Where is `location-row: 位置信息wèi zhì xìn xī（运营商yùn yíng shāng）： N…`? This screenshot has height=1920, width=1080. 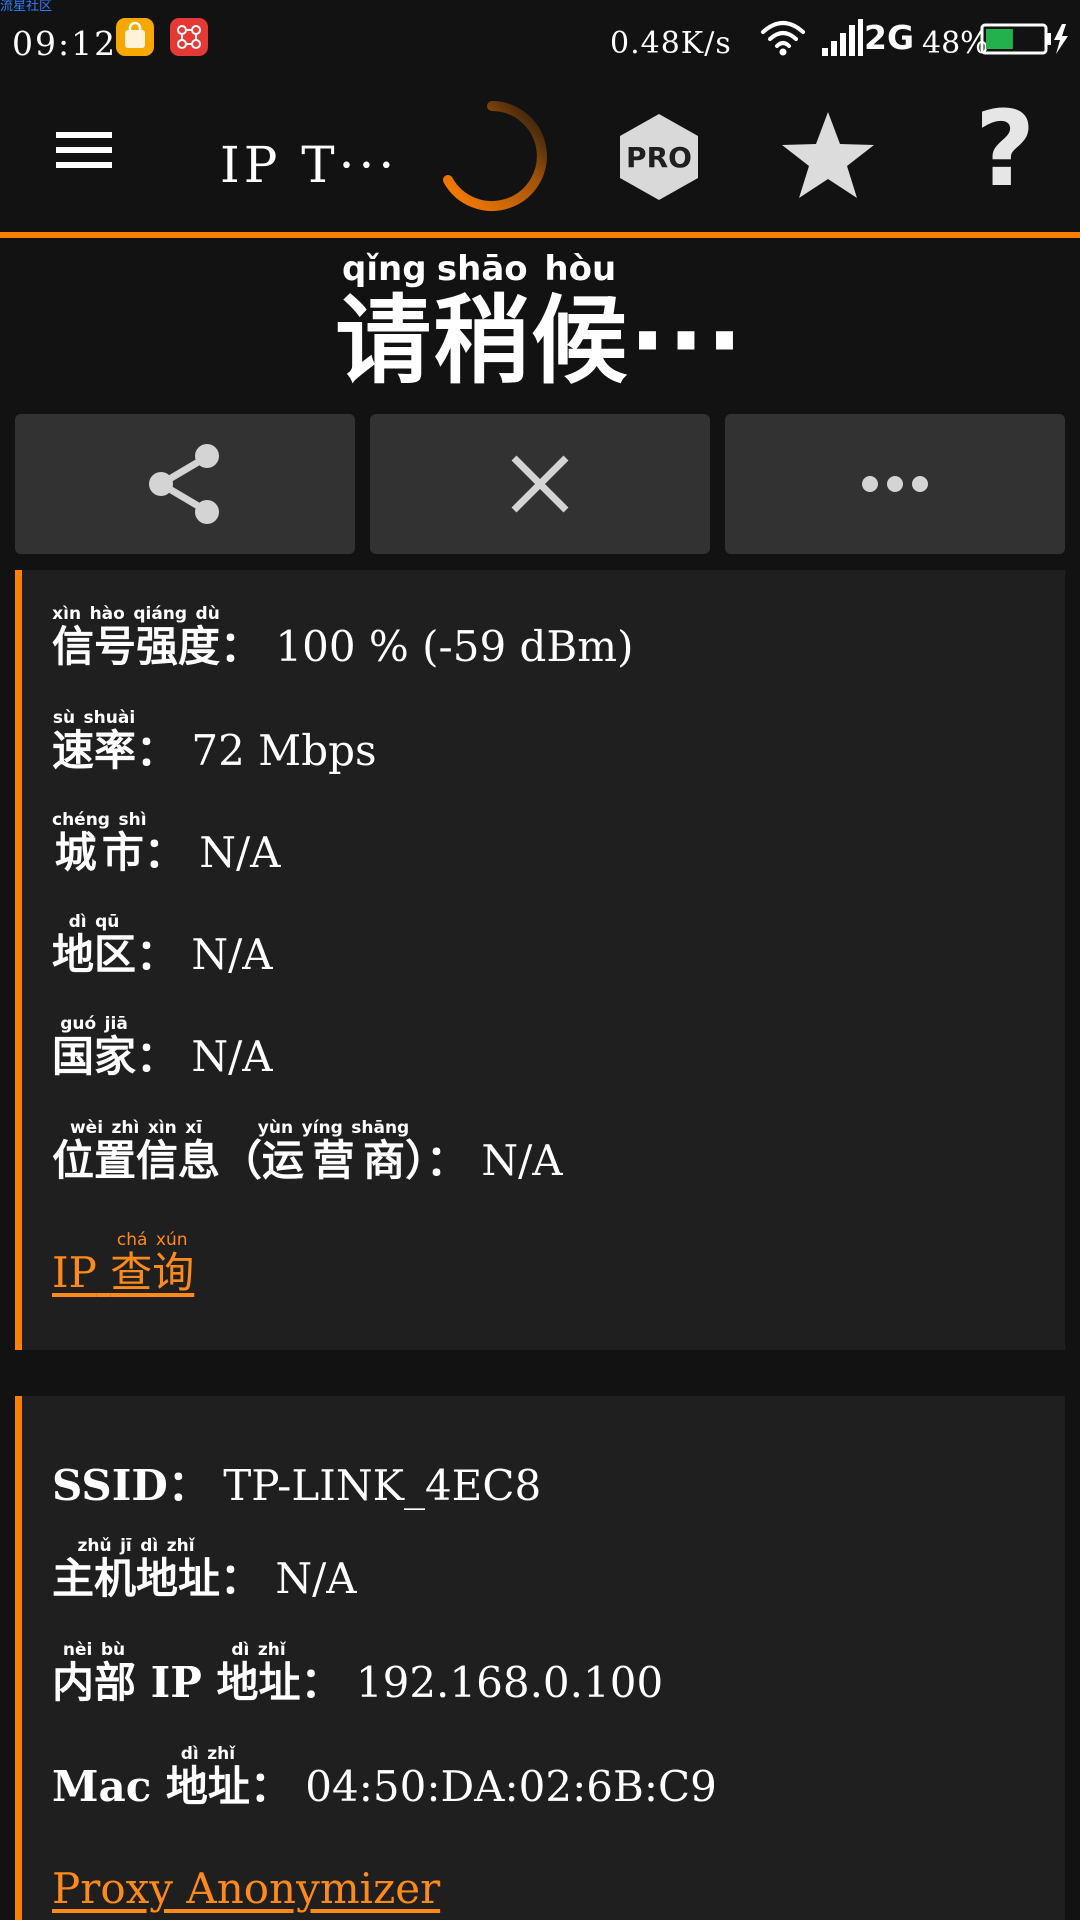 location-row: 位置信息wèi zhì xìn xī（运营商yùn yíng shāng）： N… is located at coordinates (307, 1151).